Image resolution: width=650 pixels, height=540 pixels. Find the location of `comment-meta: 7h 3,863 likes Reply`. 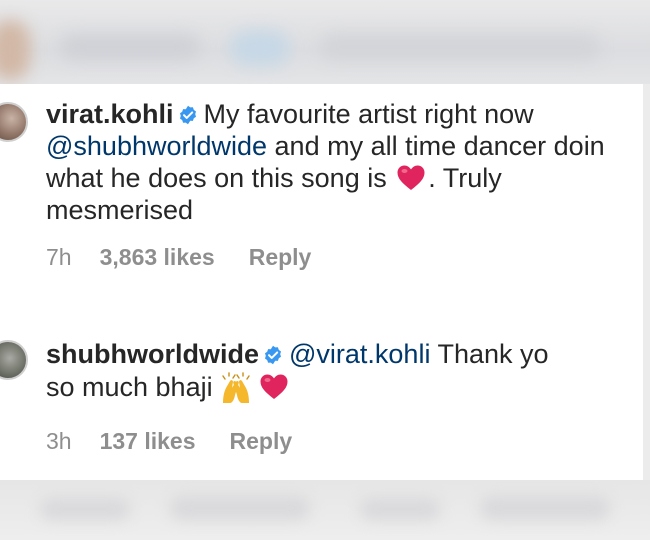

comment-meta: 7h 3,863 likes Reply is located at coordinates (192, 257).